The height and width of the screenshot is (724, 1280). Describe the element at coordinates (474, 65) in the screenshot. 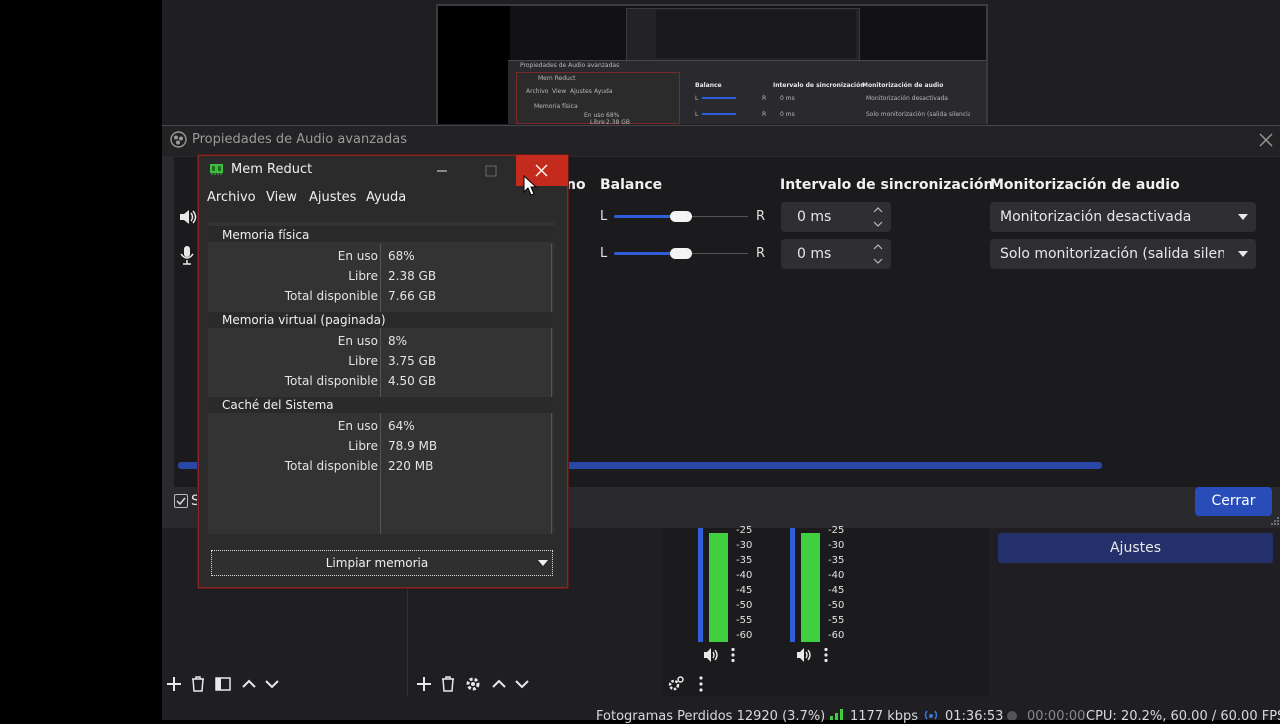

I see `preview-black-region` at that location.